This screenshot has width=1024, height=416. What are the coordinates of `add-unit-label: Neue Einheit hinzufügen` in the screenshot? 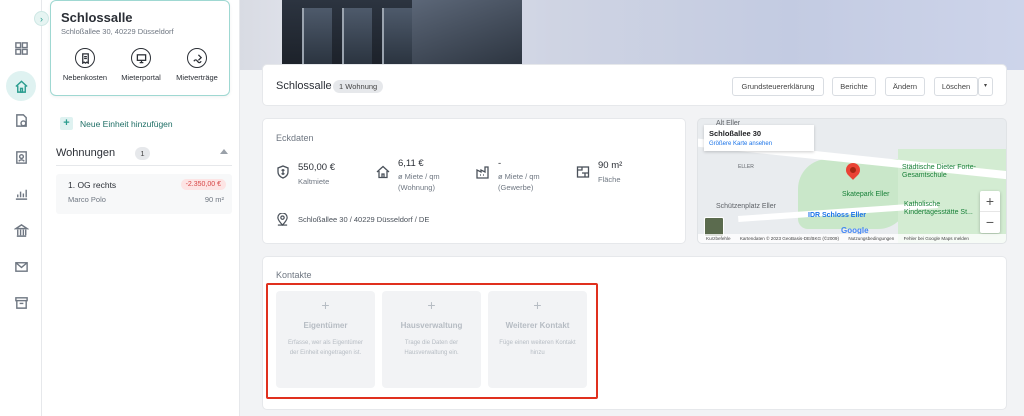 It's located at (126, 123).